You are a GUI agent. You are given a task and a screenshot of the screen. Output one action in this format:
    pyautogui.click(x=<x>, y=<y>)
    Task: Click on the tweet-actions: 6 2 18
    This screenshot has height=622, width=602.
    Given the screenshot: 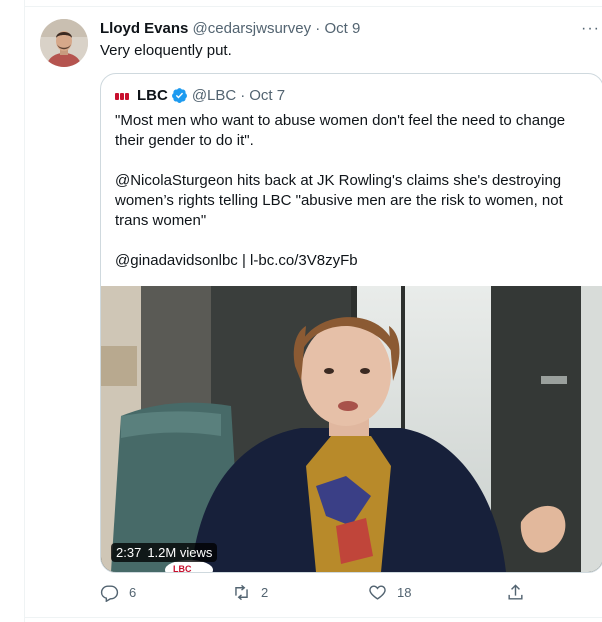 What is the action you would take?
    pyautogui.click(x=320, y=595)
    